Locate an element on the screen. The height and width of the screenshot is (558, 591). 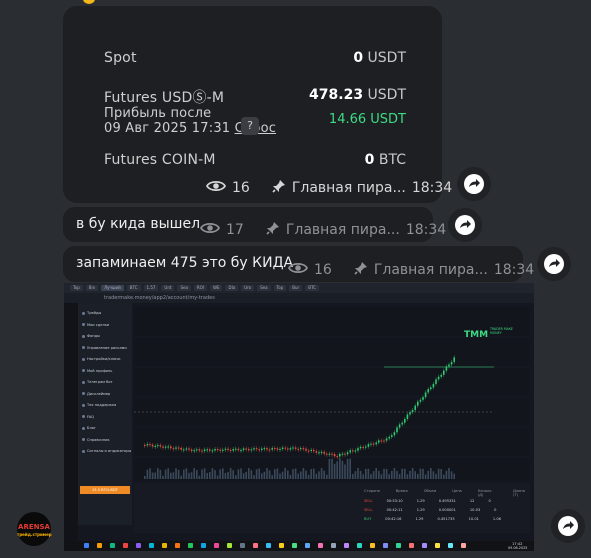
nav-item: Мои сделки is located at coordinates (95, 325).